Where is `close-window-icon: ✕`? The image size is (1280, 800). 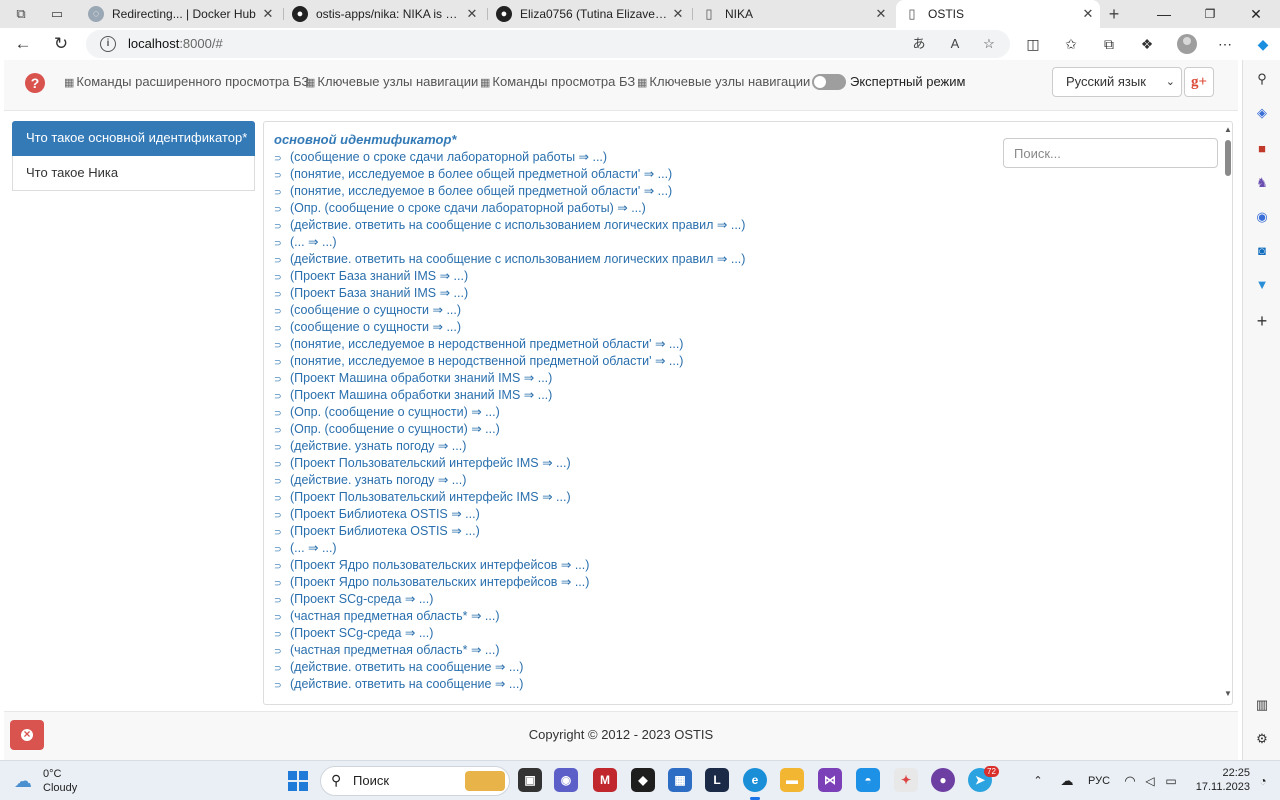
close-window-icon: ✕ is located at coordinates (1256, 14).